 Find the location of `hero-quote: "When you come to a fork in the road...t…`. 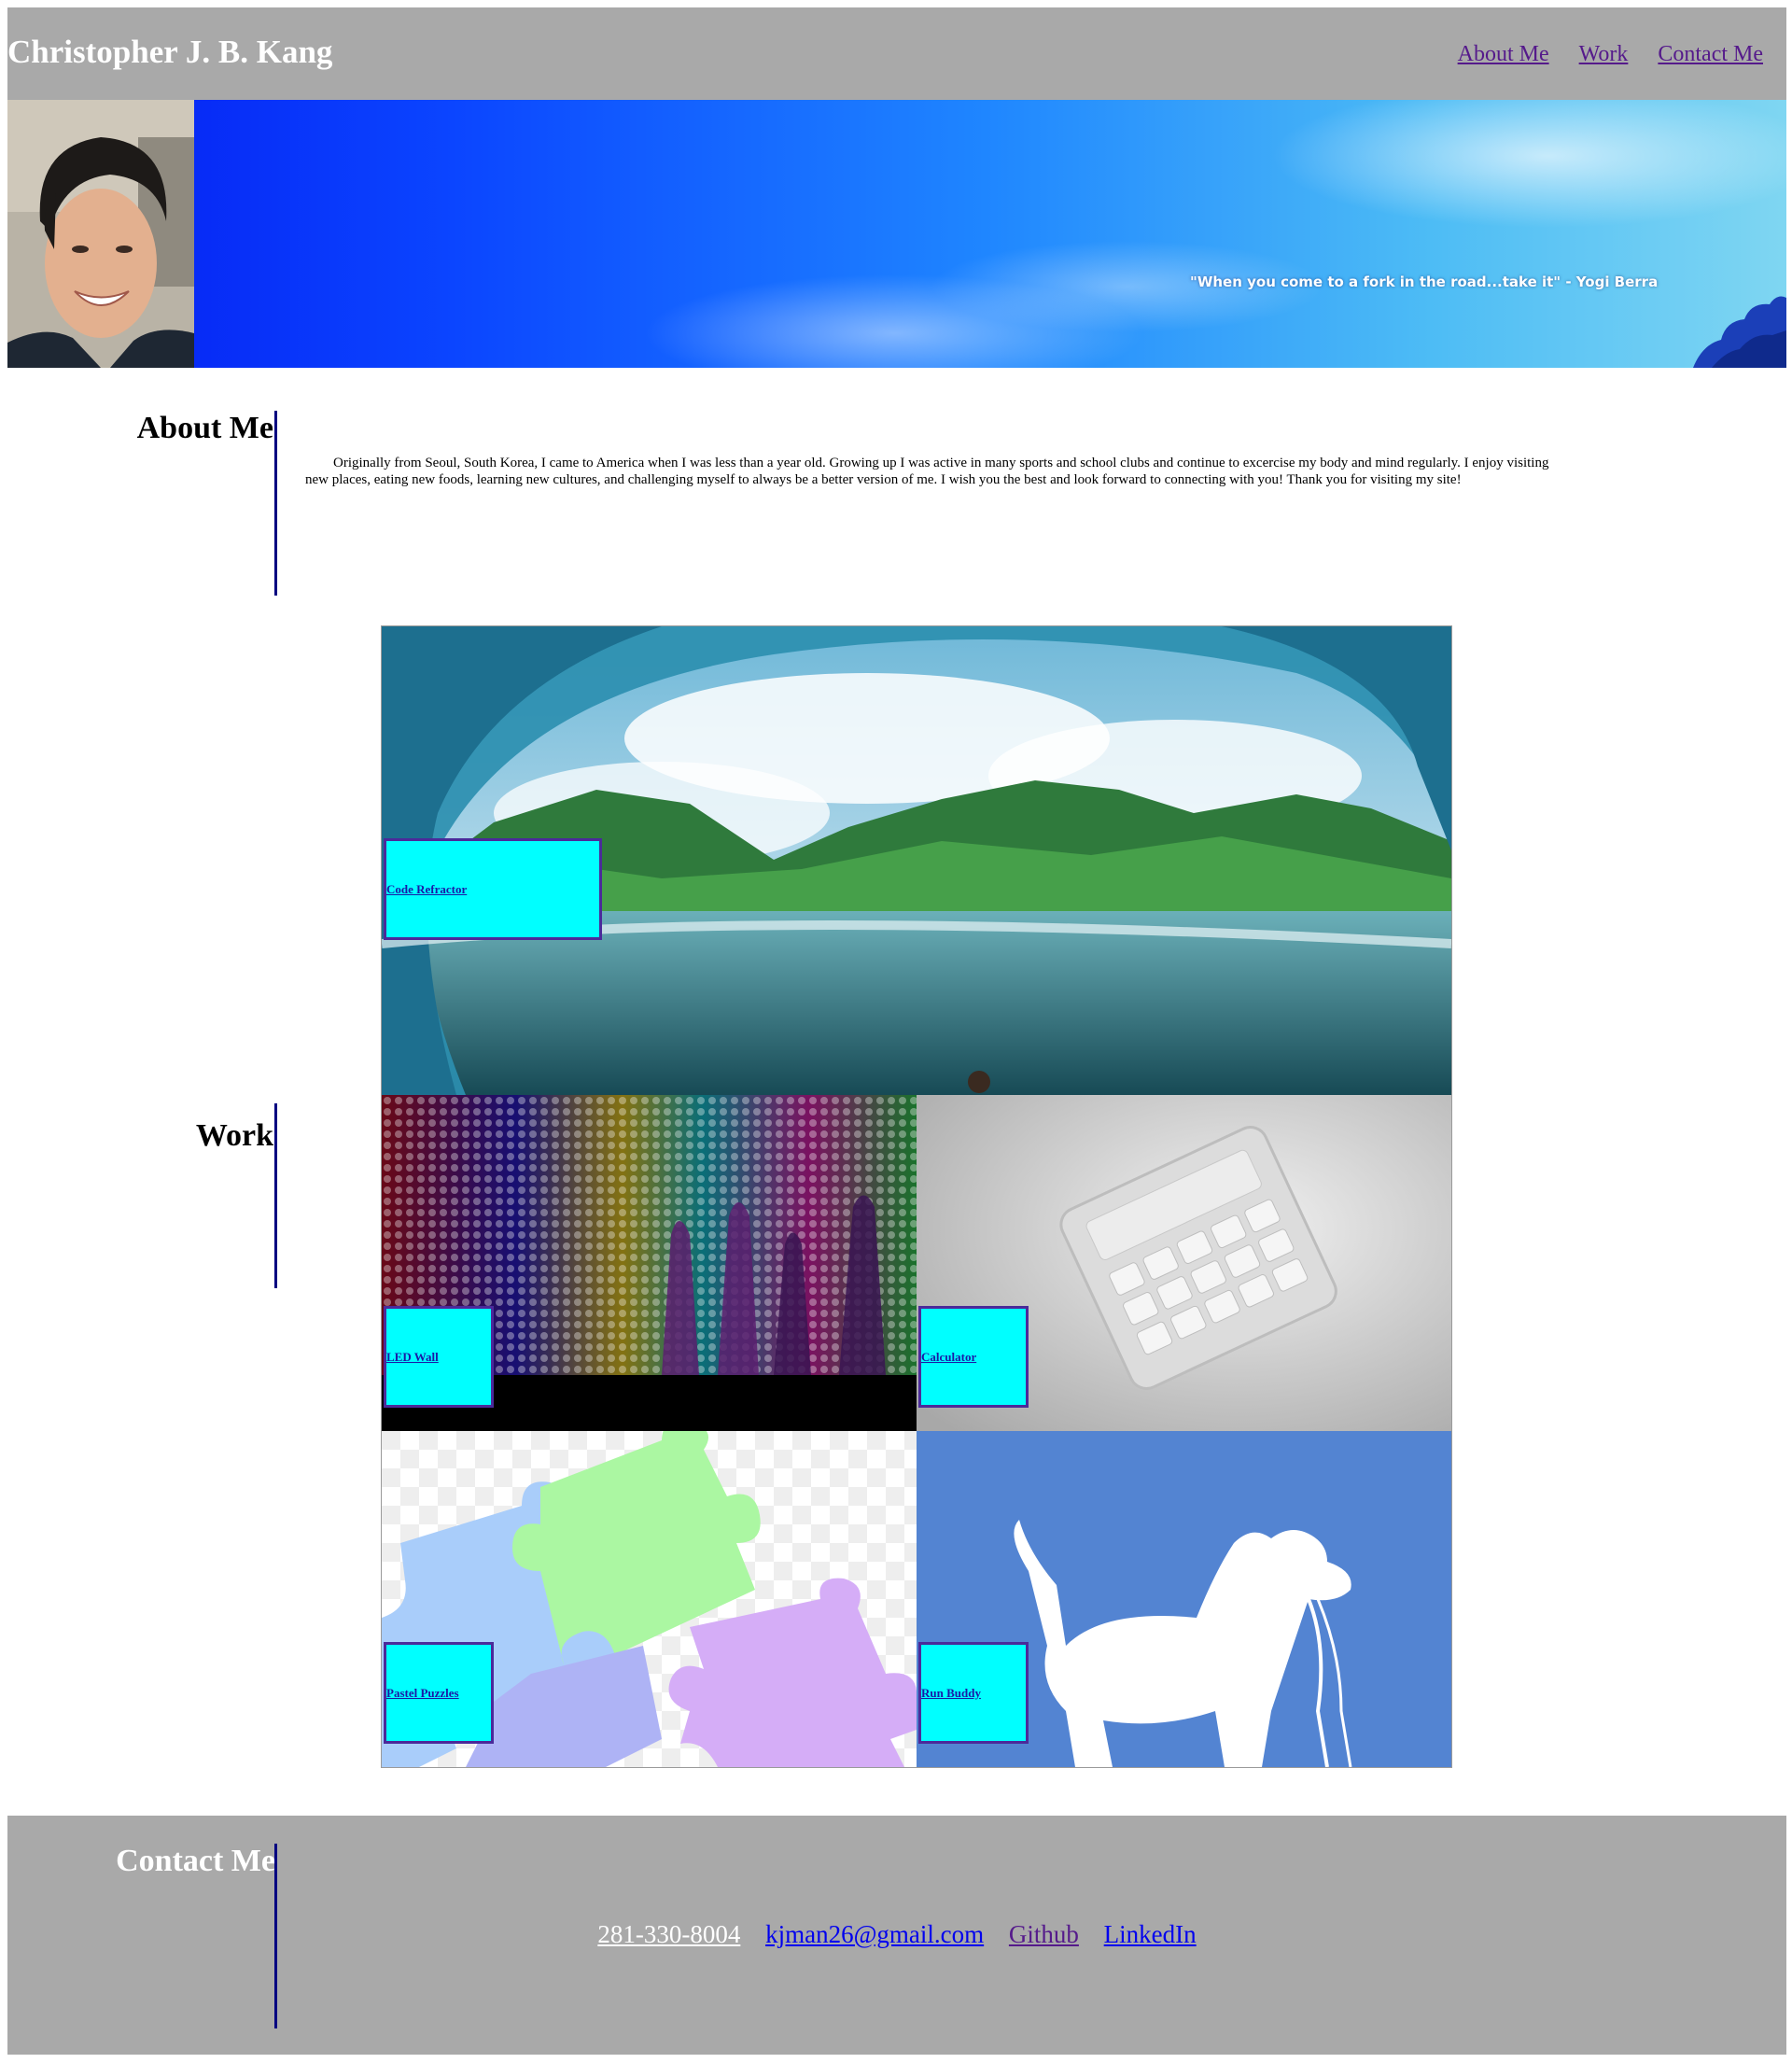

hero-quote: "When you come to a fork in the road...t… is located at coordinates (1424, 282).